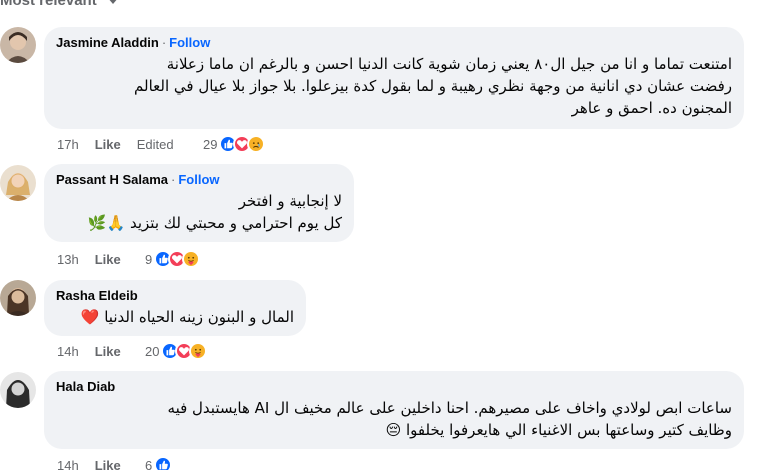 This screenshot has height=470, width=780. What do you see at coordinates (155, 144) in the screenshot?
I see `edited-label: Edited` at bounding box center [155, 144].